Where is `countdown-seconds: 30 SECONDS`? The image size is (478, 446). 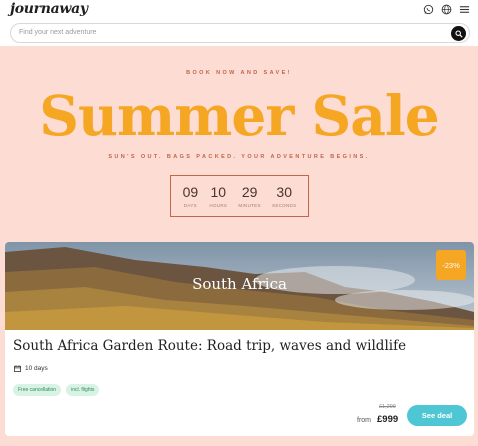
countdown-seconds: 30 SECONDS is located at coordinates (284, 196).